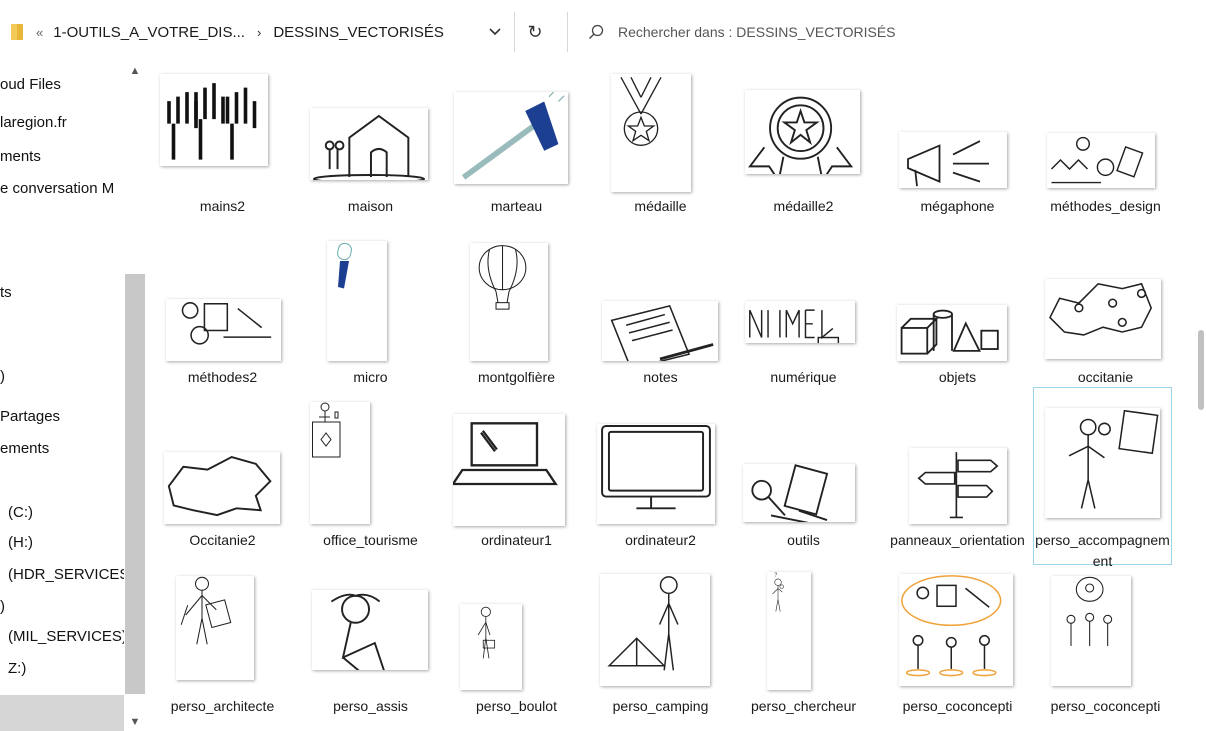  I want to click on objects-drawing-icon, so click(952, 333).